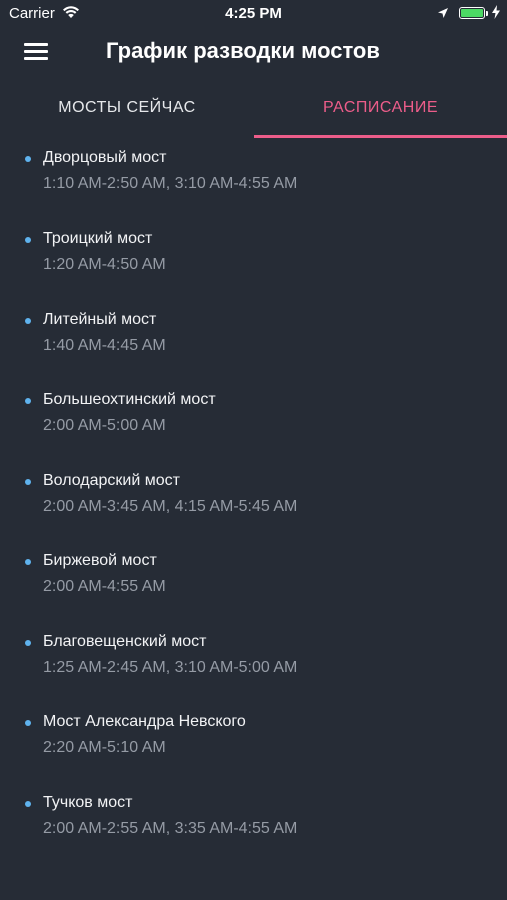 This screenshot has width=507, height=900. What do you see at coordinates (98, 238) in the screenshot?
I see `bridge-name: Троицкий мост` at bounding box center [98, 238].